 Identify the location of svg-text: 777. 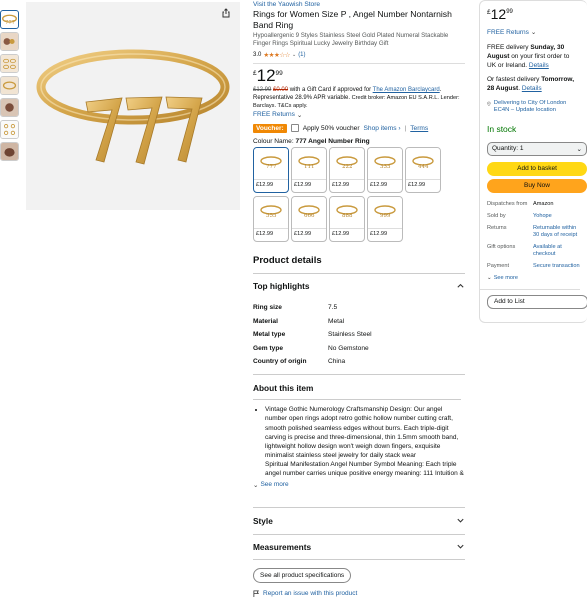
(10, 23).